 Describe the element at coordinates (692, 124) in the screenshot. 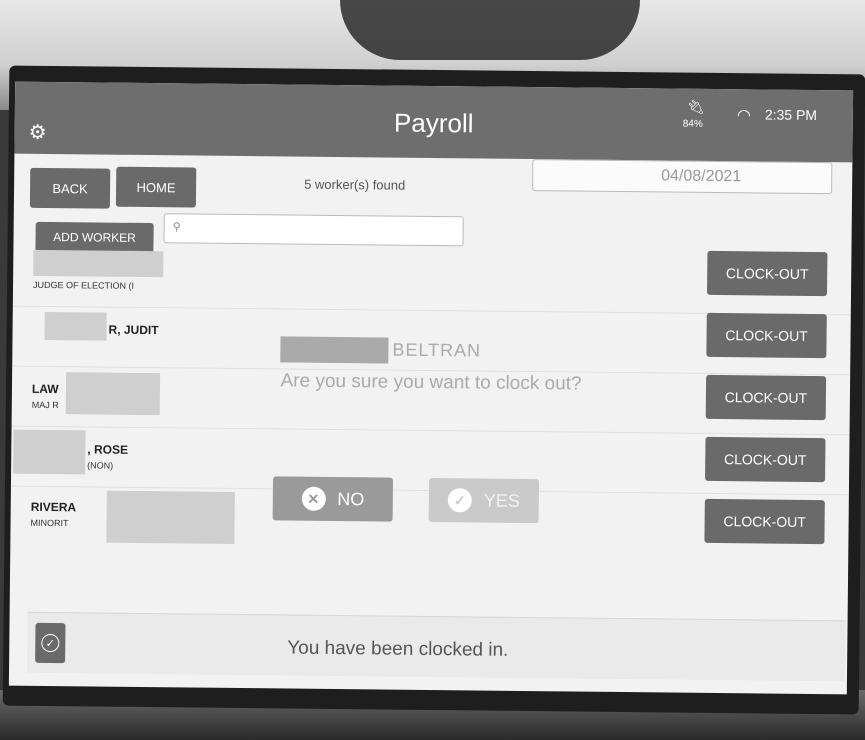

I see `battery-level: 84%` at that location.